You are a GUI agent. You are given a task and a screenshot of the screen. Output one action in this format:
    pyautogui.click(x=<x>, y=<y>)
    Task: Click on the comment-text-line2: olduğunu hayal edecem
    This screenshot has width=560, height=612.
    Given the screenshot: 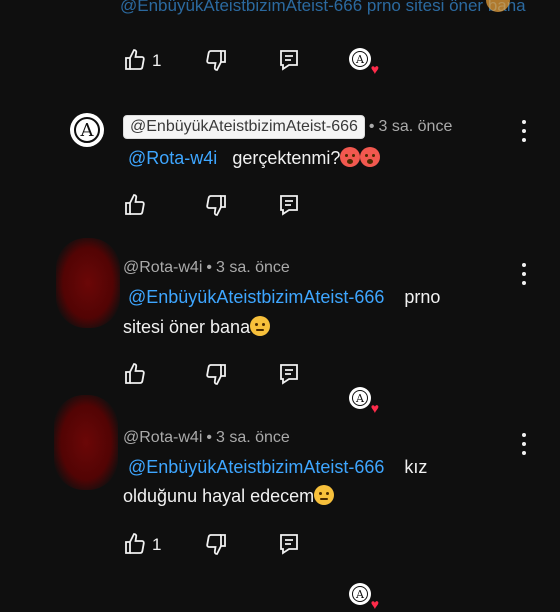 What is the action you would take?
    pyautogui.click(x=229, y=496)
    